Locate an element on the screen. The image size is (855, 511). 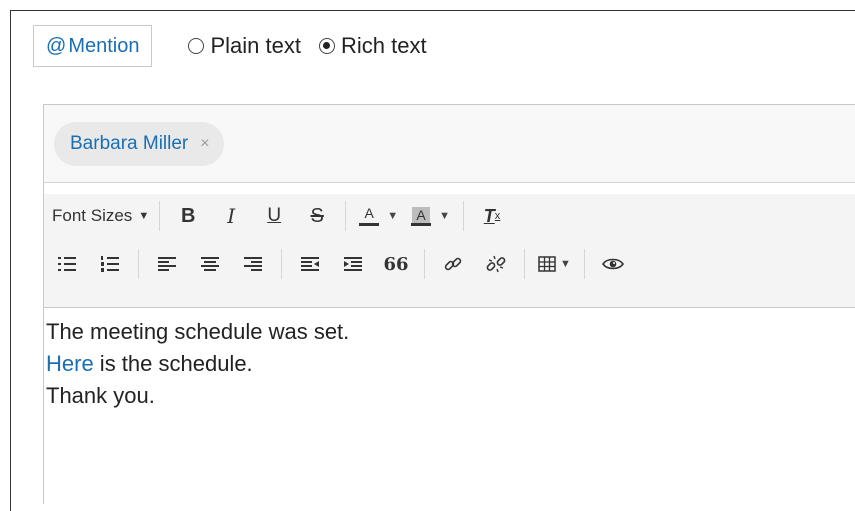
remove-format-icon: T is located at coordinates (489, 215).